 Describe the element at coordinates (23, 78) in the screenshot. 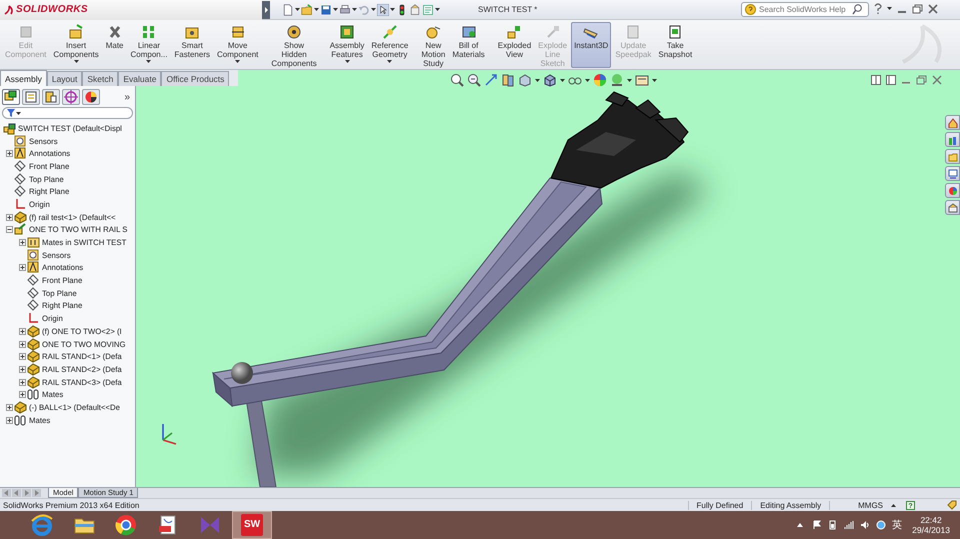

I see `command-tab: Assembly` at that location.